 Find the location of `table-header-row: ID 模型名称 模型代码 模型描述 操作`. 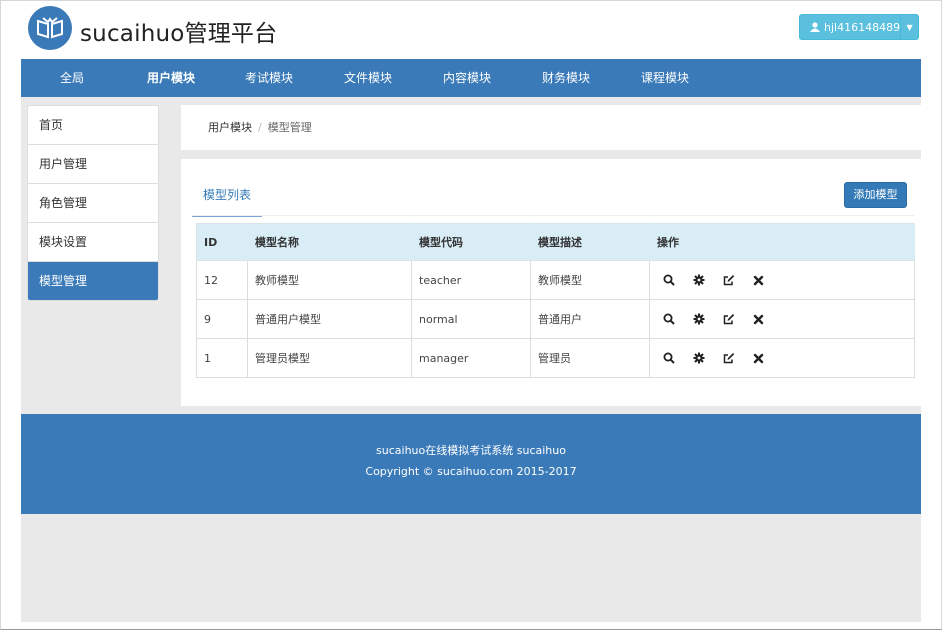

table-header-row: ID 模型名称 模型代码 模型描述 操作 is located at coordinates (555, 242).